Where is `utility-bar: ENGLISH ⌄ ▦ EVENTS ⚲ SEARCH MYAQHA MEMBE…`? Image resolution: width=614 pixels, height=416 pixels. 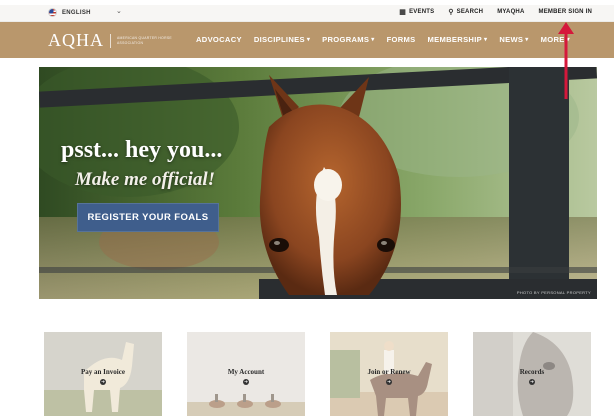
utility-bar: ENGLISH ⌄ ▦ EVENTS ⚲ SEARCH MYAQHA MEMBE… is located at coordinates (307, 13).